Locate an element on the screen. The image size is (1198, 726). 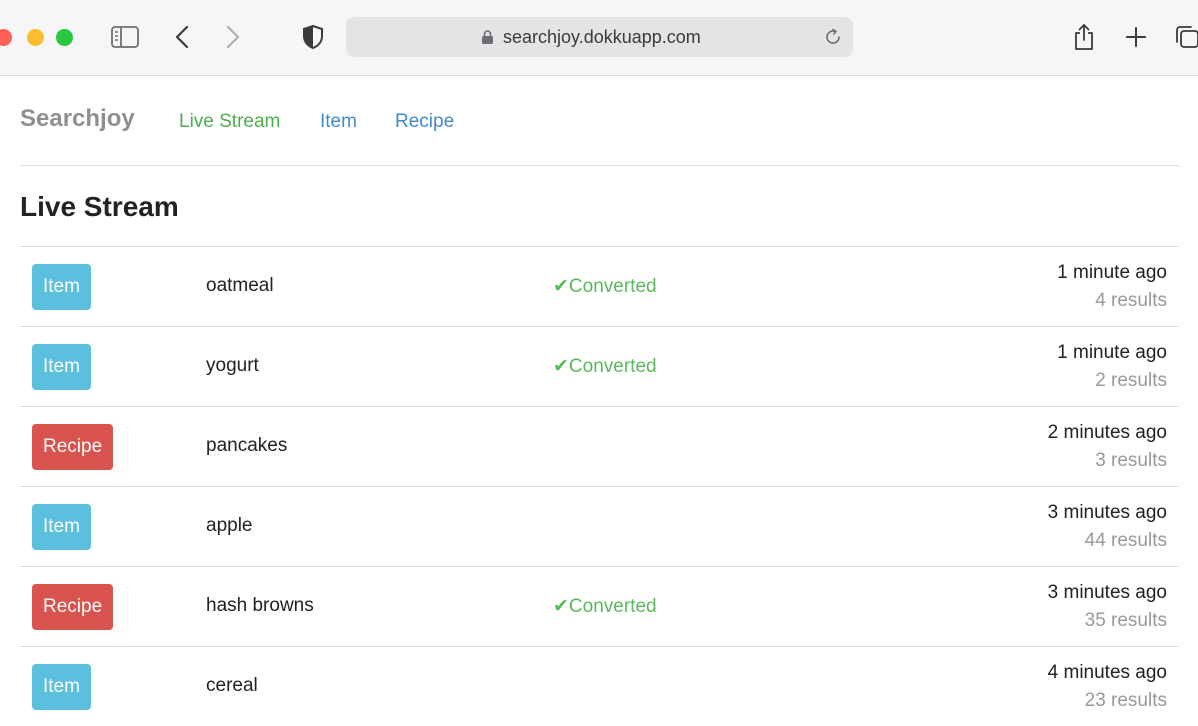
nav-link-recipe: Recipe is located at coordinates (424, 122).